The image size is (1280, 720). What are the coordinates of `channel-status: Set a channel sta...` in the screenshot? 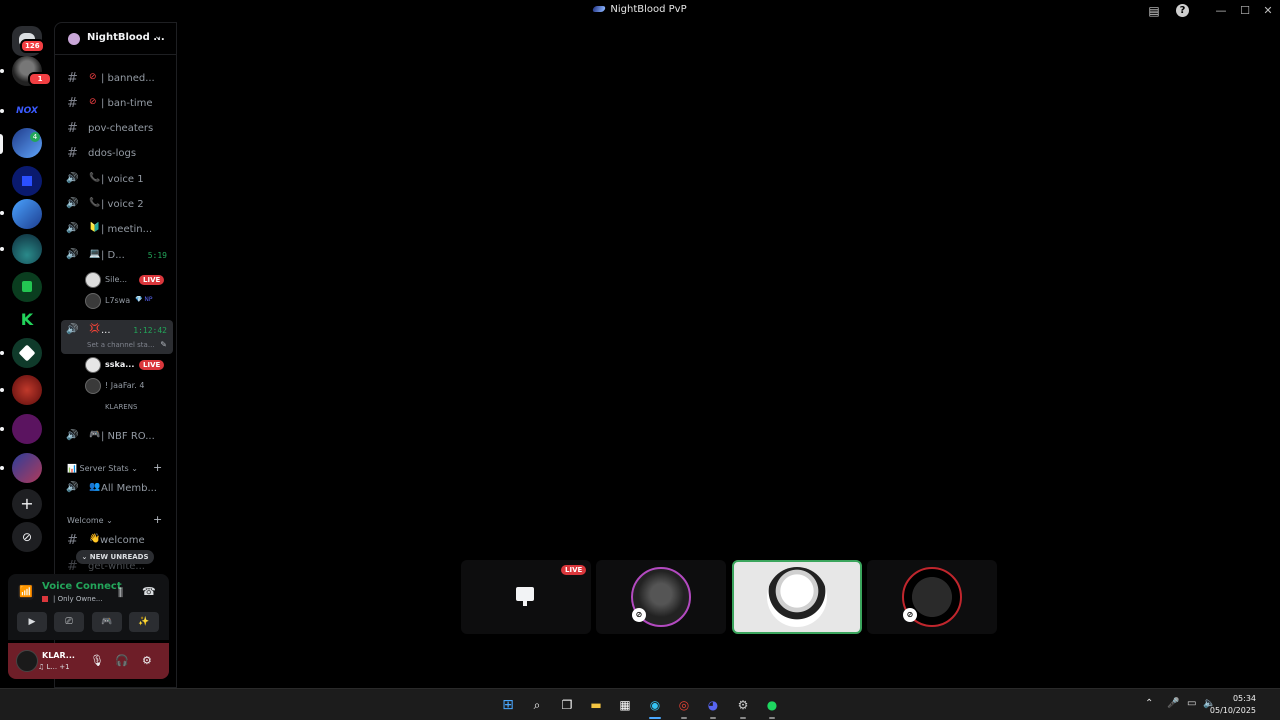 It's located at (121, 345).